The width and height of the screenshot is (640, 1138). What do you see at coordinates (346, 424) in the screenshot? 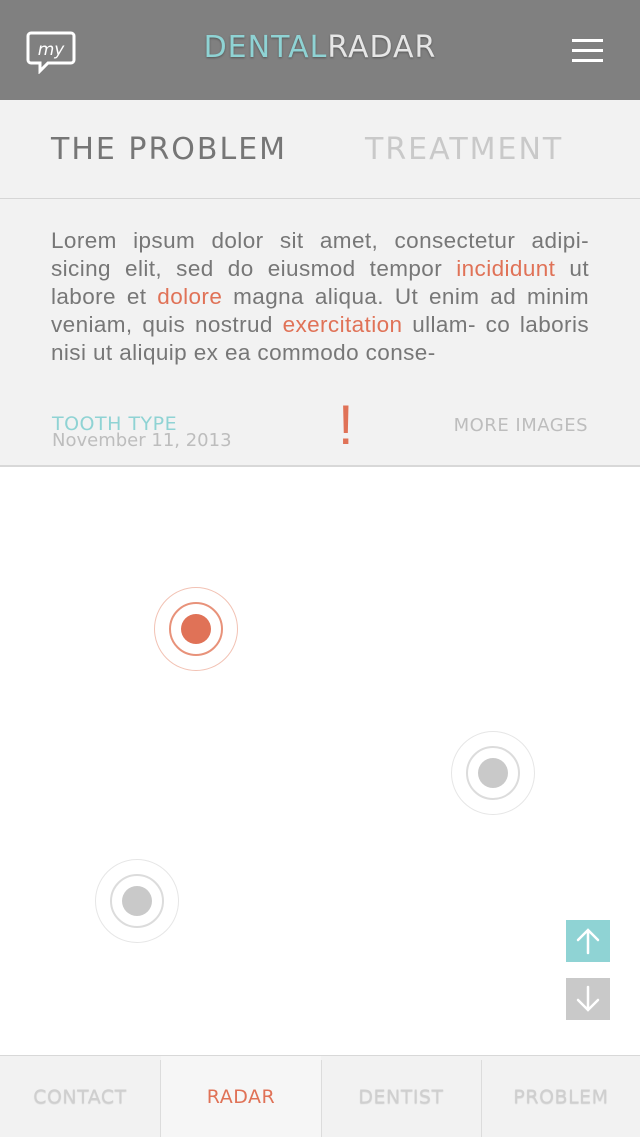
I see `alert-exclamation-icon: !` at bounding box center [346, 424].